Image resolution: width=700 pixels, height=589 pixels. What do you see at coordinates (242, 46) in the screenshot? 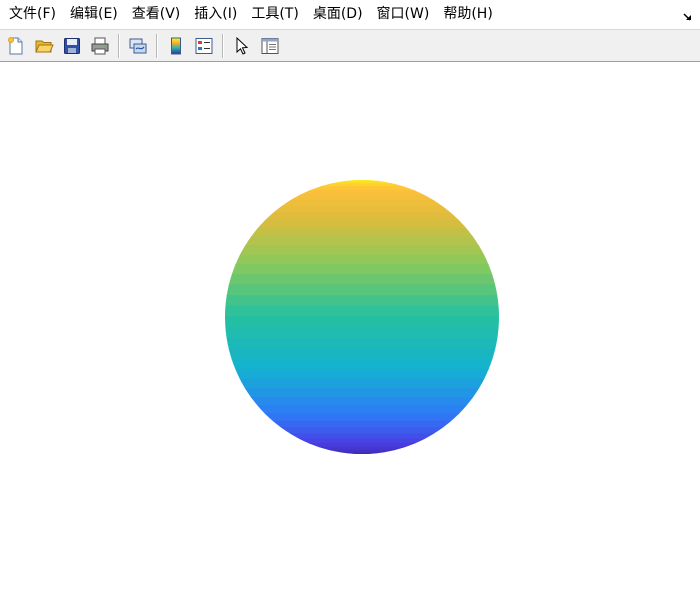
I see `edit-plot-icon` at bounding box center [242, 46].